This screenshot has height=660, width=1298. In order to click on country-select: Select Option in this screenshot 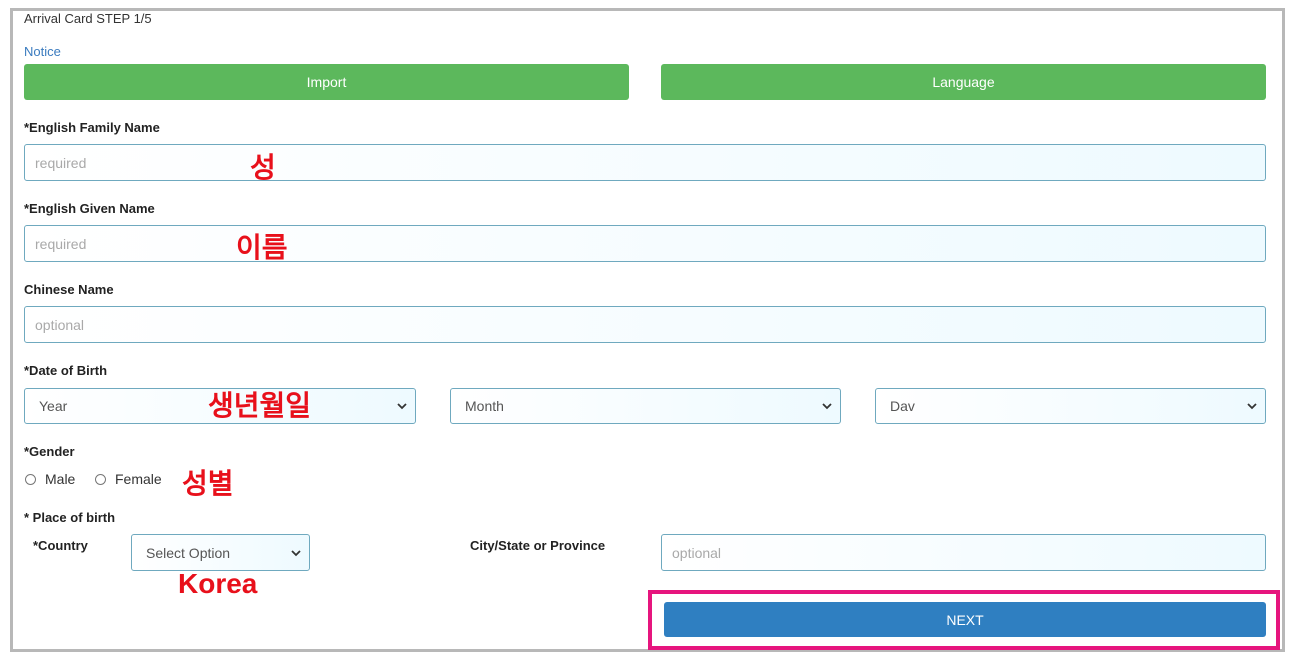, I will do `click(220, 552)`.